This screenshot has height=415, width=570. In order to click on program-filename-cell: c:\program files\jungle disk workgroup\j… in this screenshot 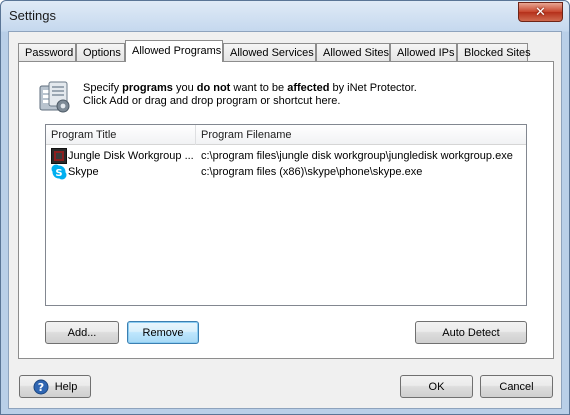, I will do `click(357, 156)`.